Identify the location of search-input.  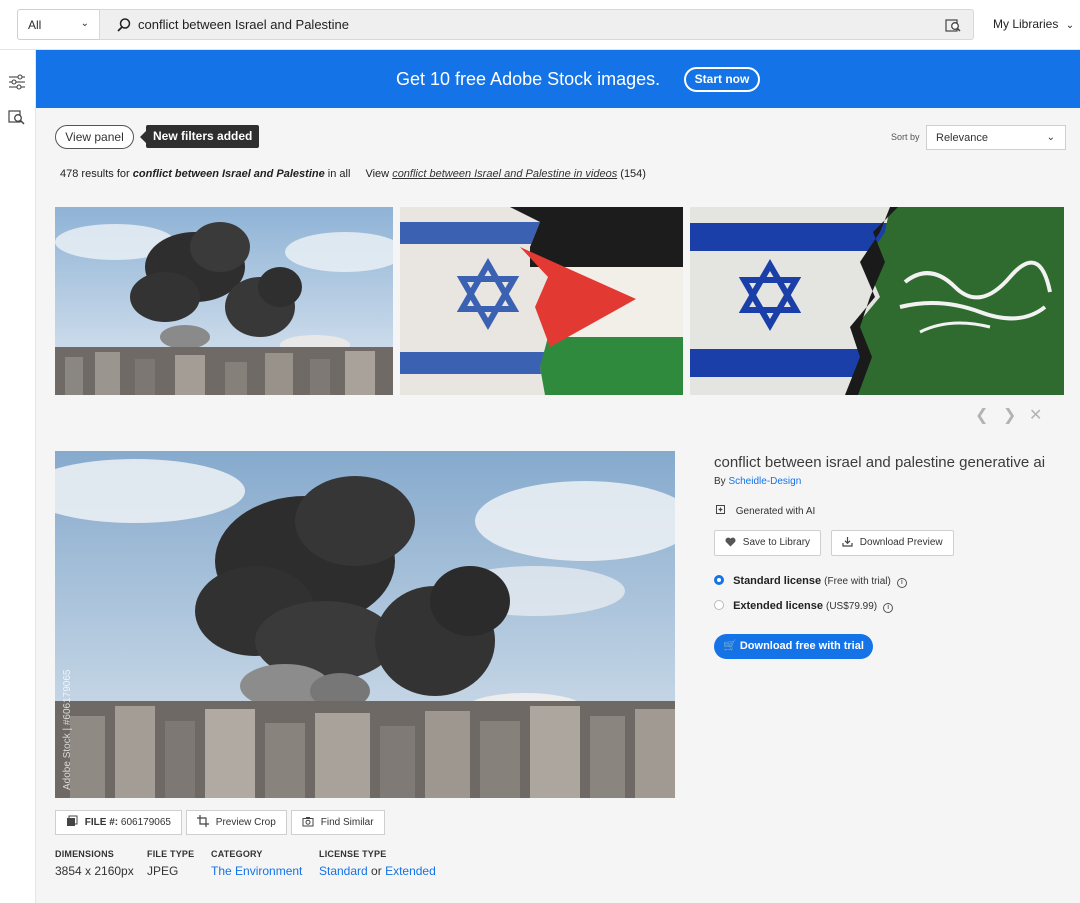
(528, 24).